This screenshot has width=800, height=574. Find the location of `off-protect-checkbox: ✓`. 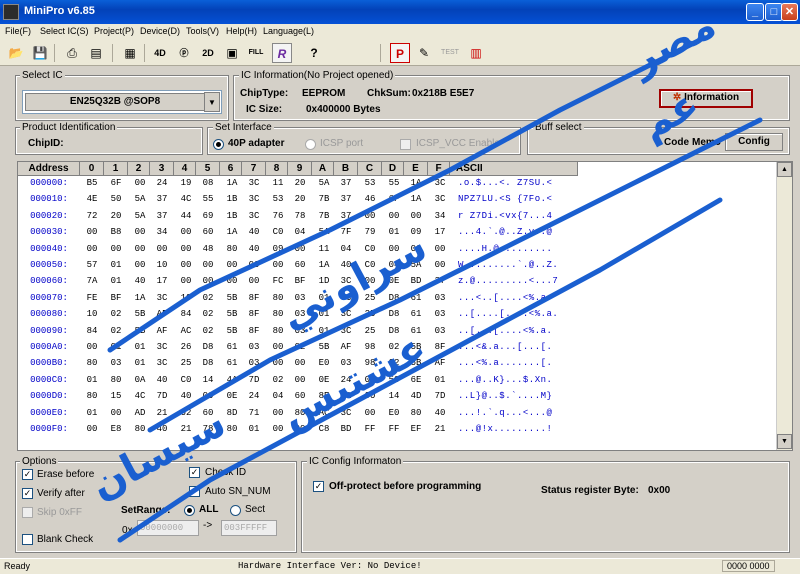

off-protect-checkbox: ✓ is located at coordinates (318, 486).